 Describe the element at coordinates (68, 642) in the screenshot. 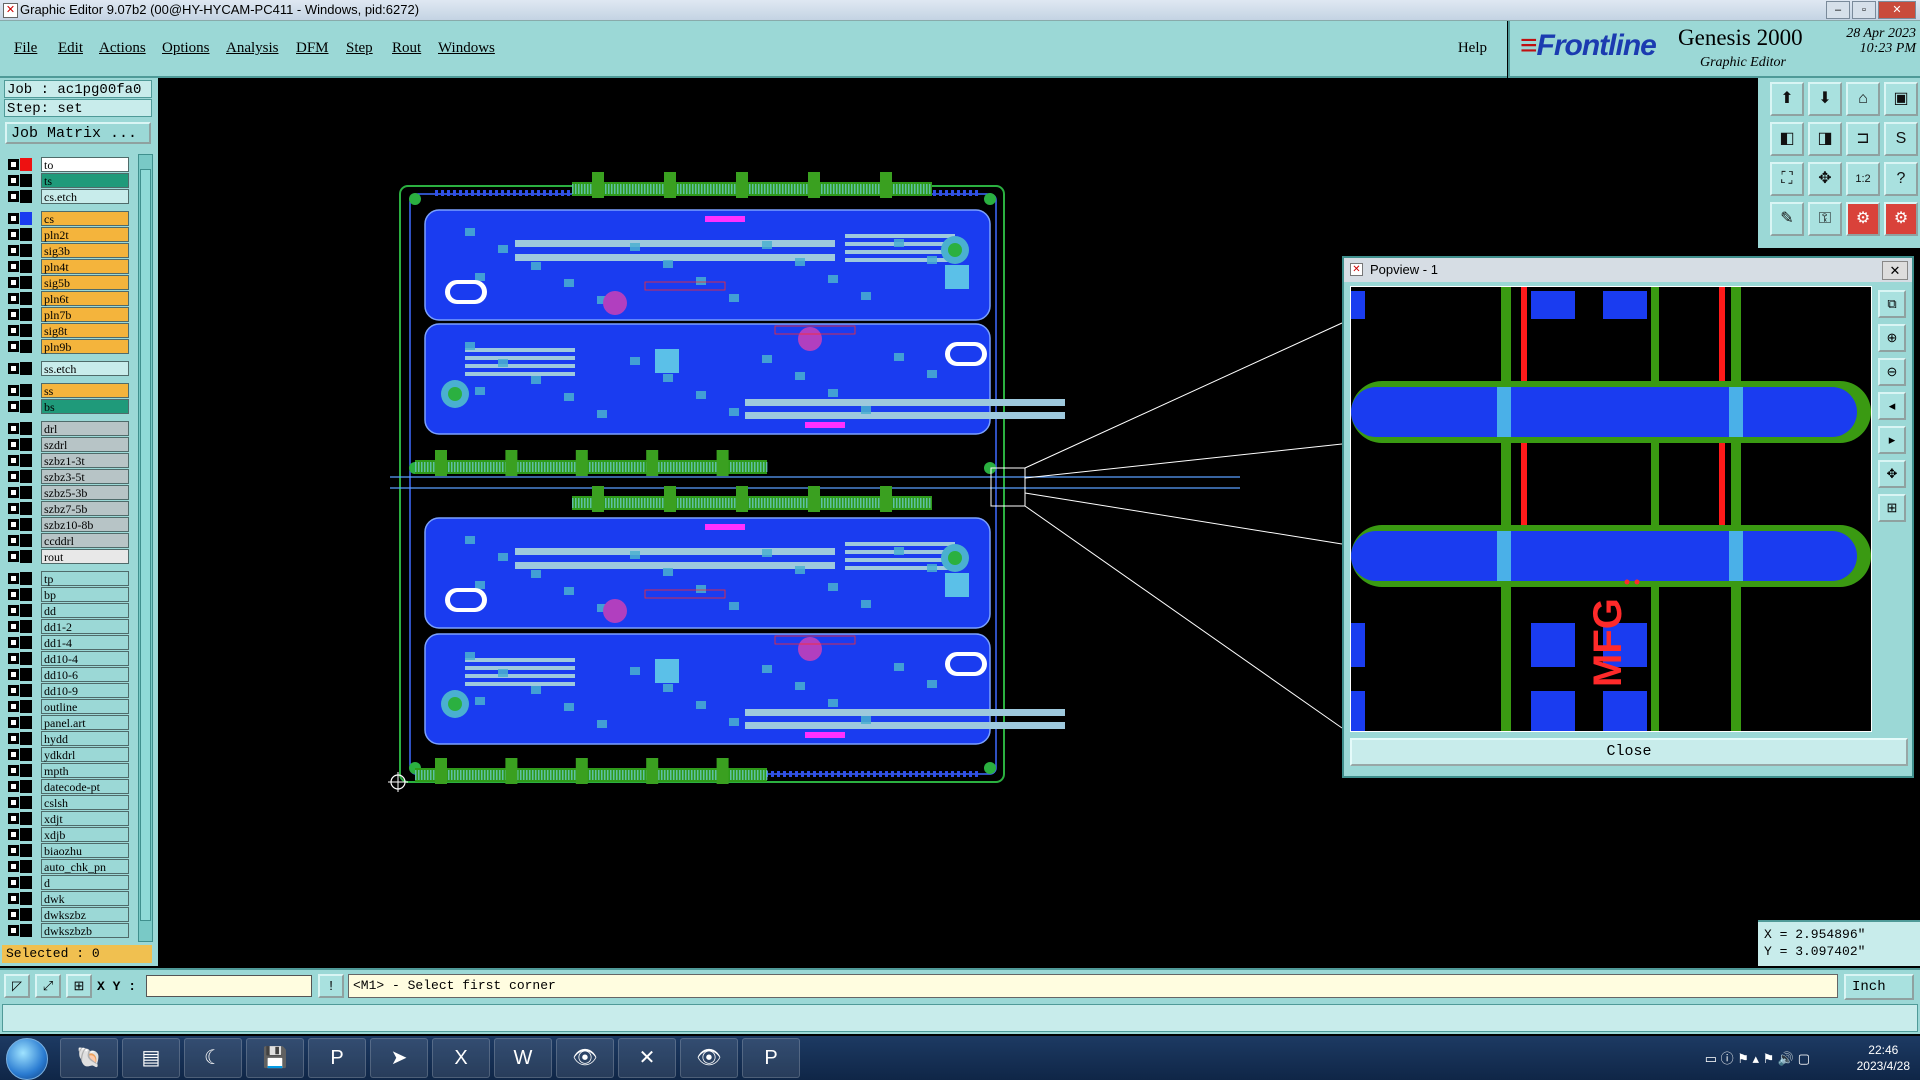

I see `layer-row: dd1-4` at that location.